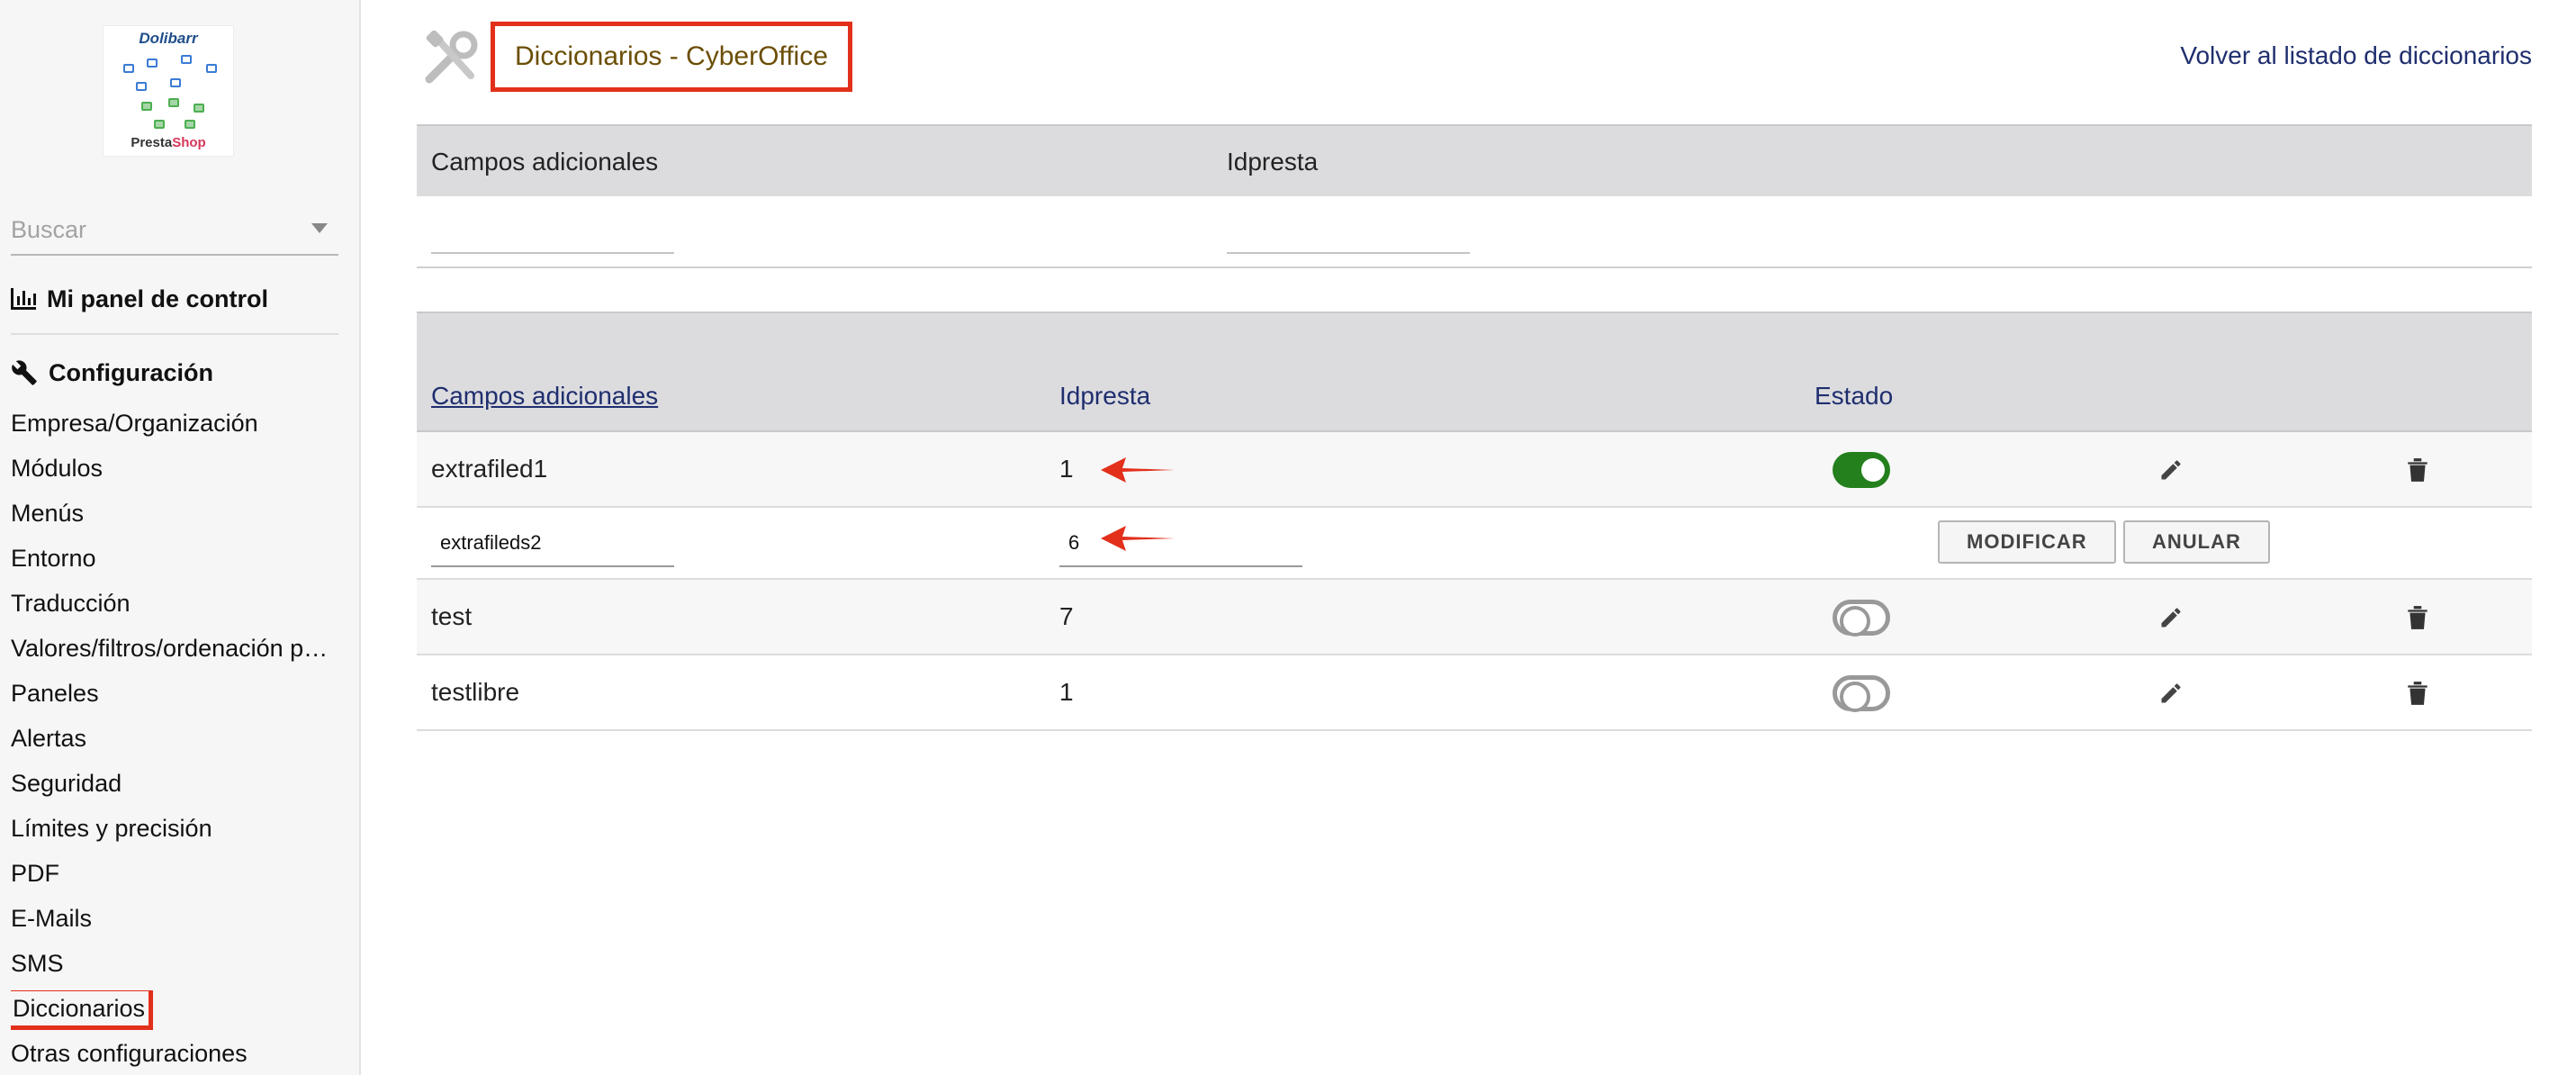 The height and width of the screenshot is (1075, 2576). I want to click on logo-brand-top: Dolibarr, so click(168, 38).